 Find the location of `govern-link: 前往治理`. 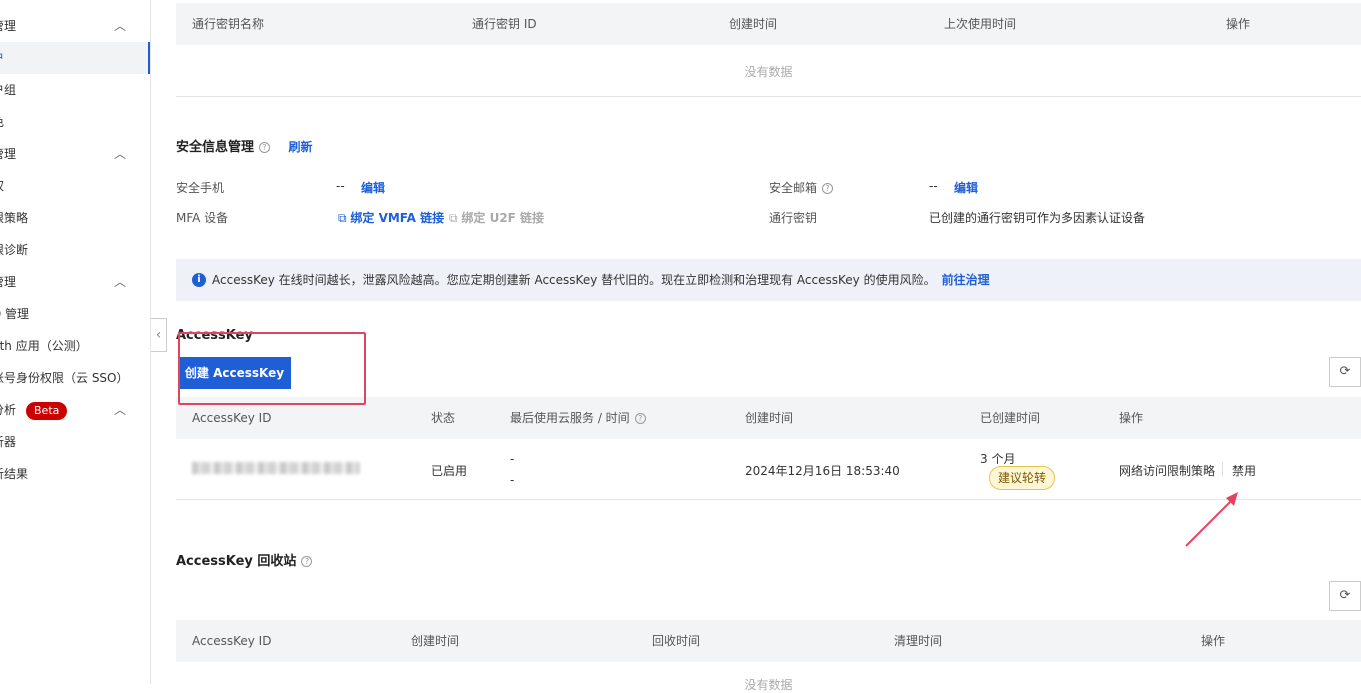

govern-link: 前往治理 is located at coordinates (966, 280).